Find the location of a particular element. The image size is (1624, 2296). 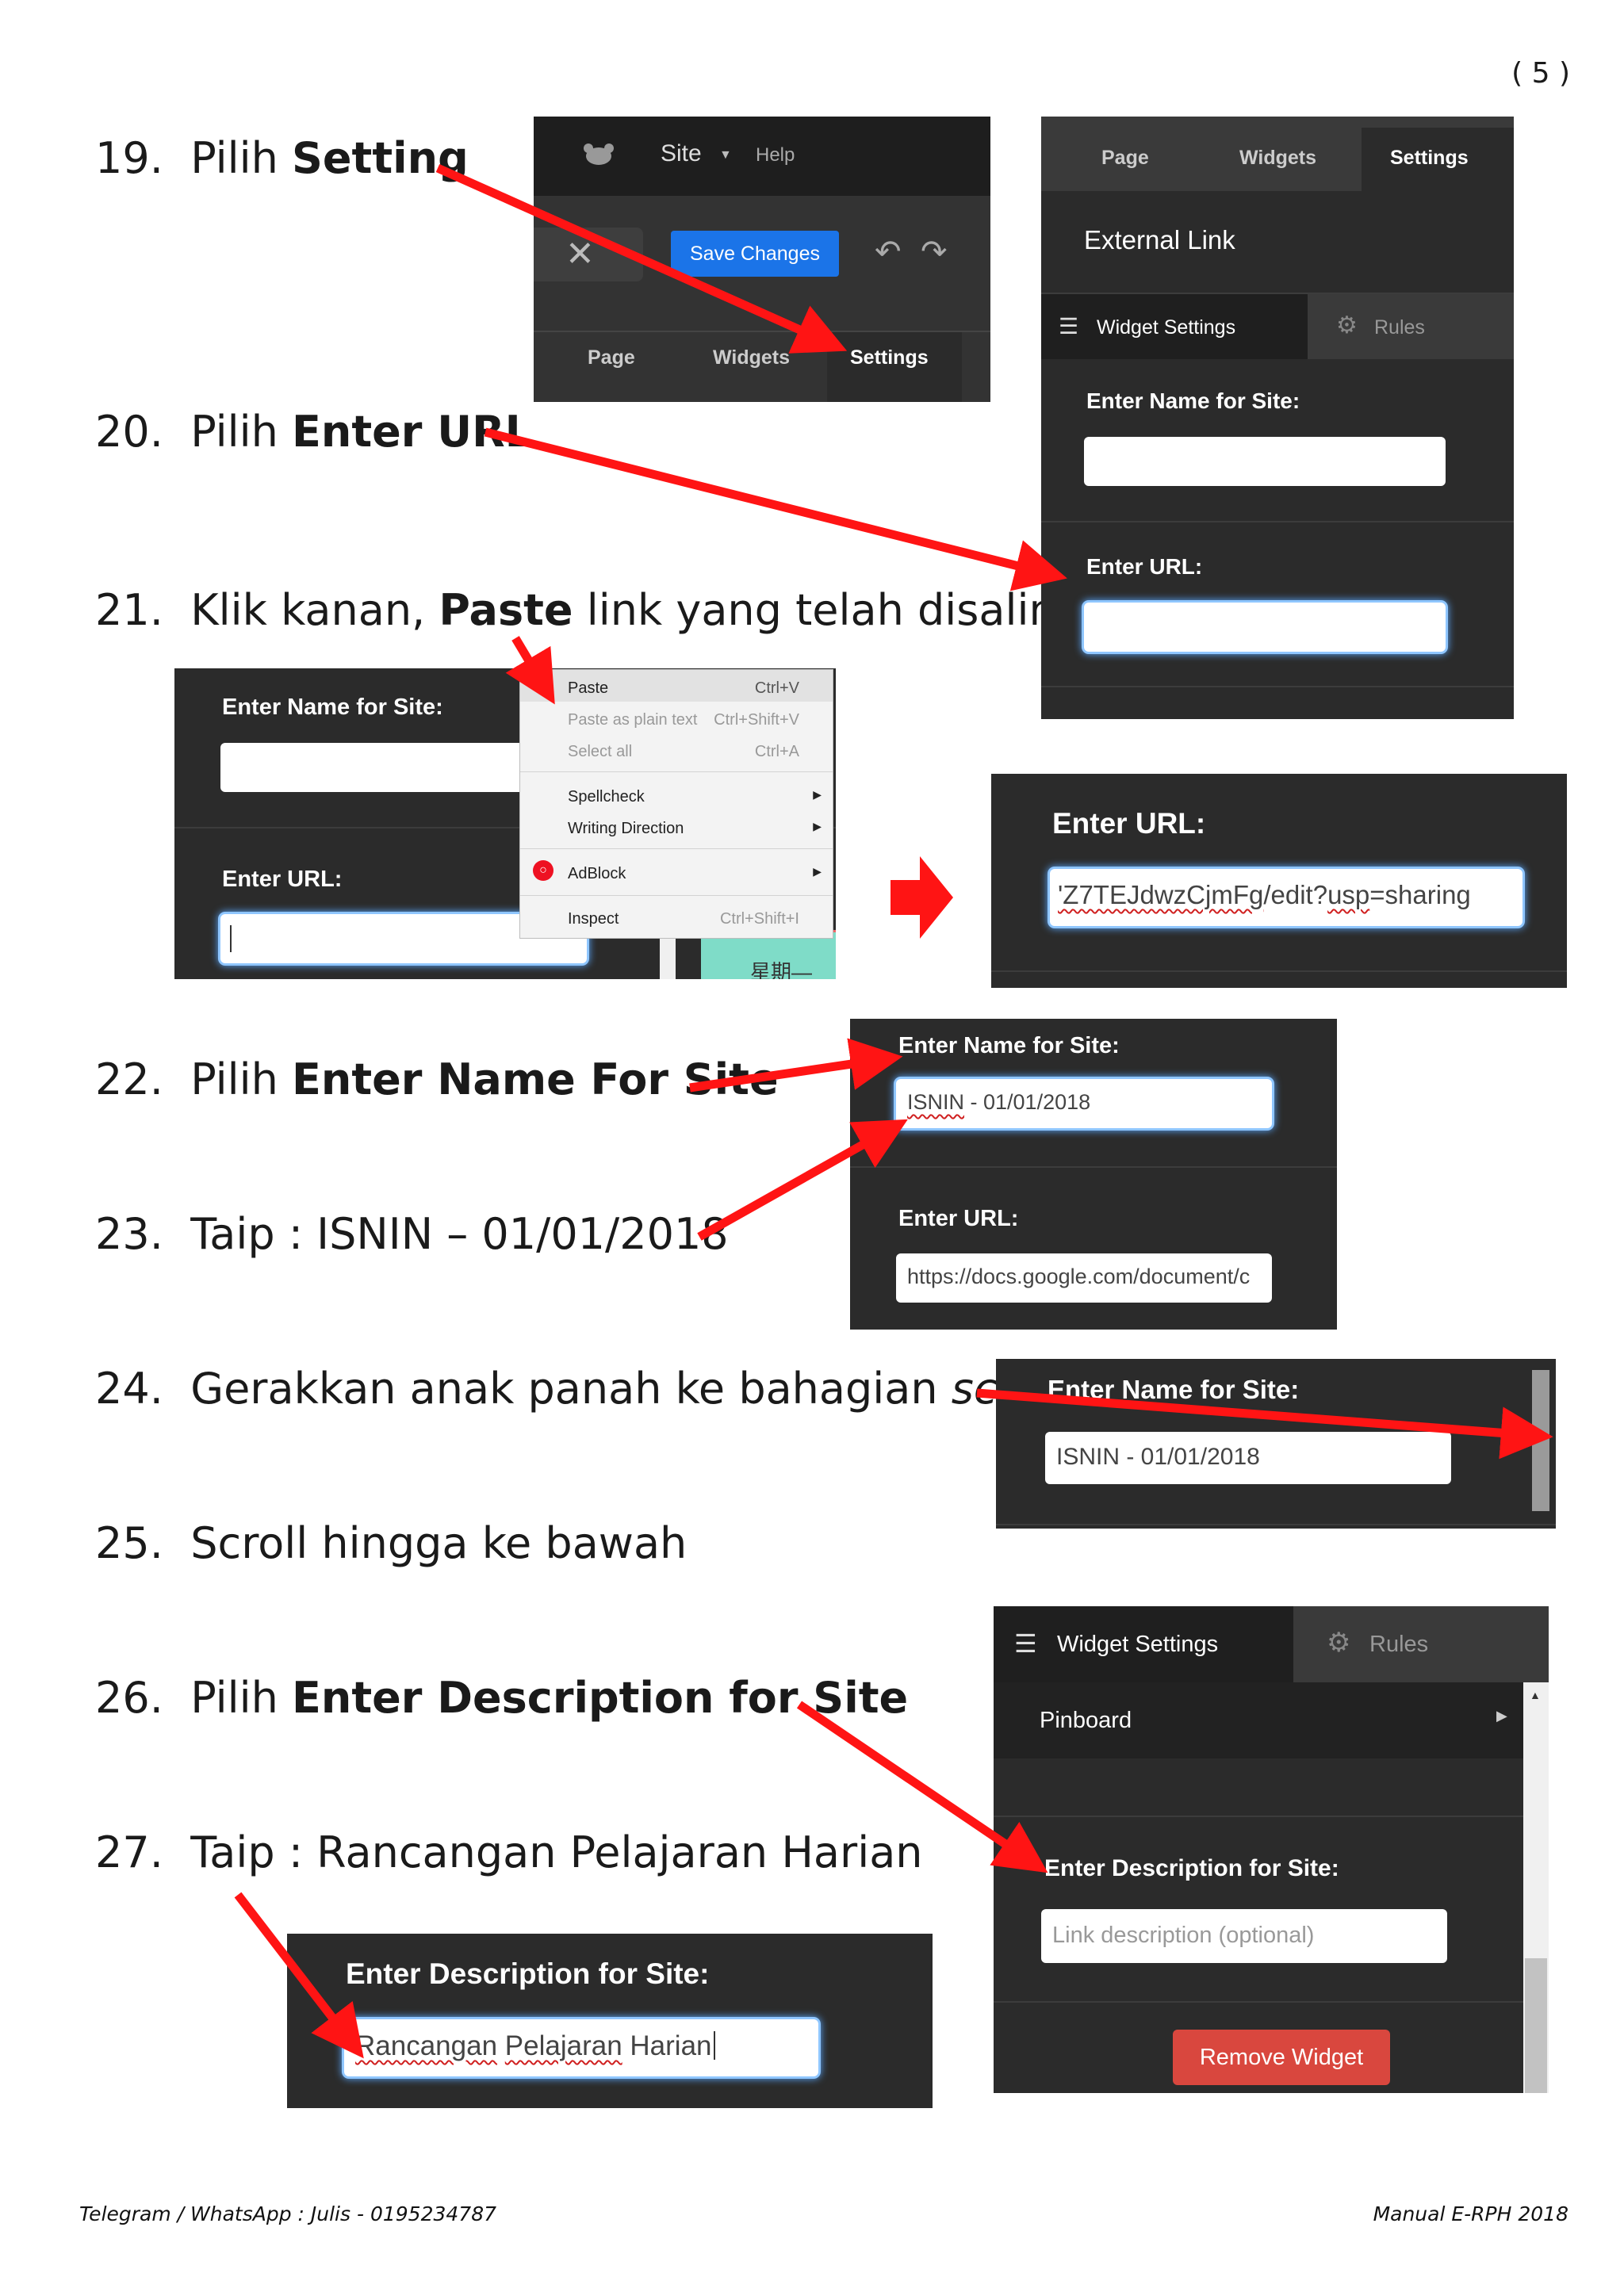

footer-title: Manual E-RPH 2018 is located at coordinates (1470, 2213).